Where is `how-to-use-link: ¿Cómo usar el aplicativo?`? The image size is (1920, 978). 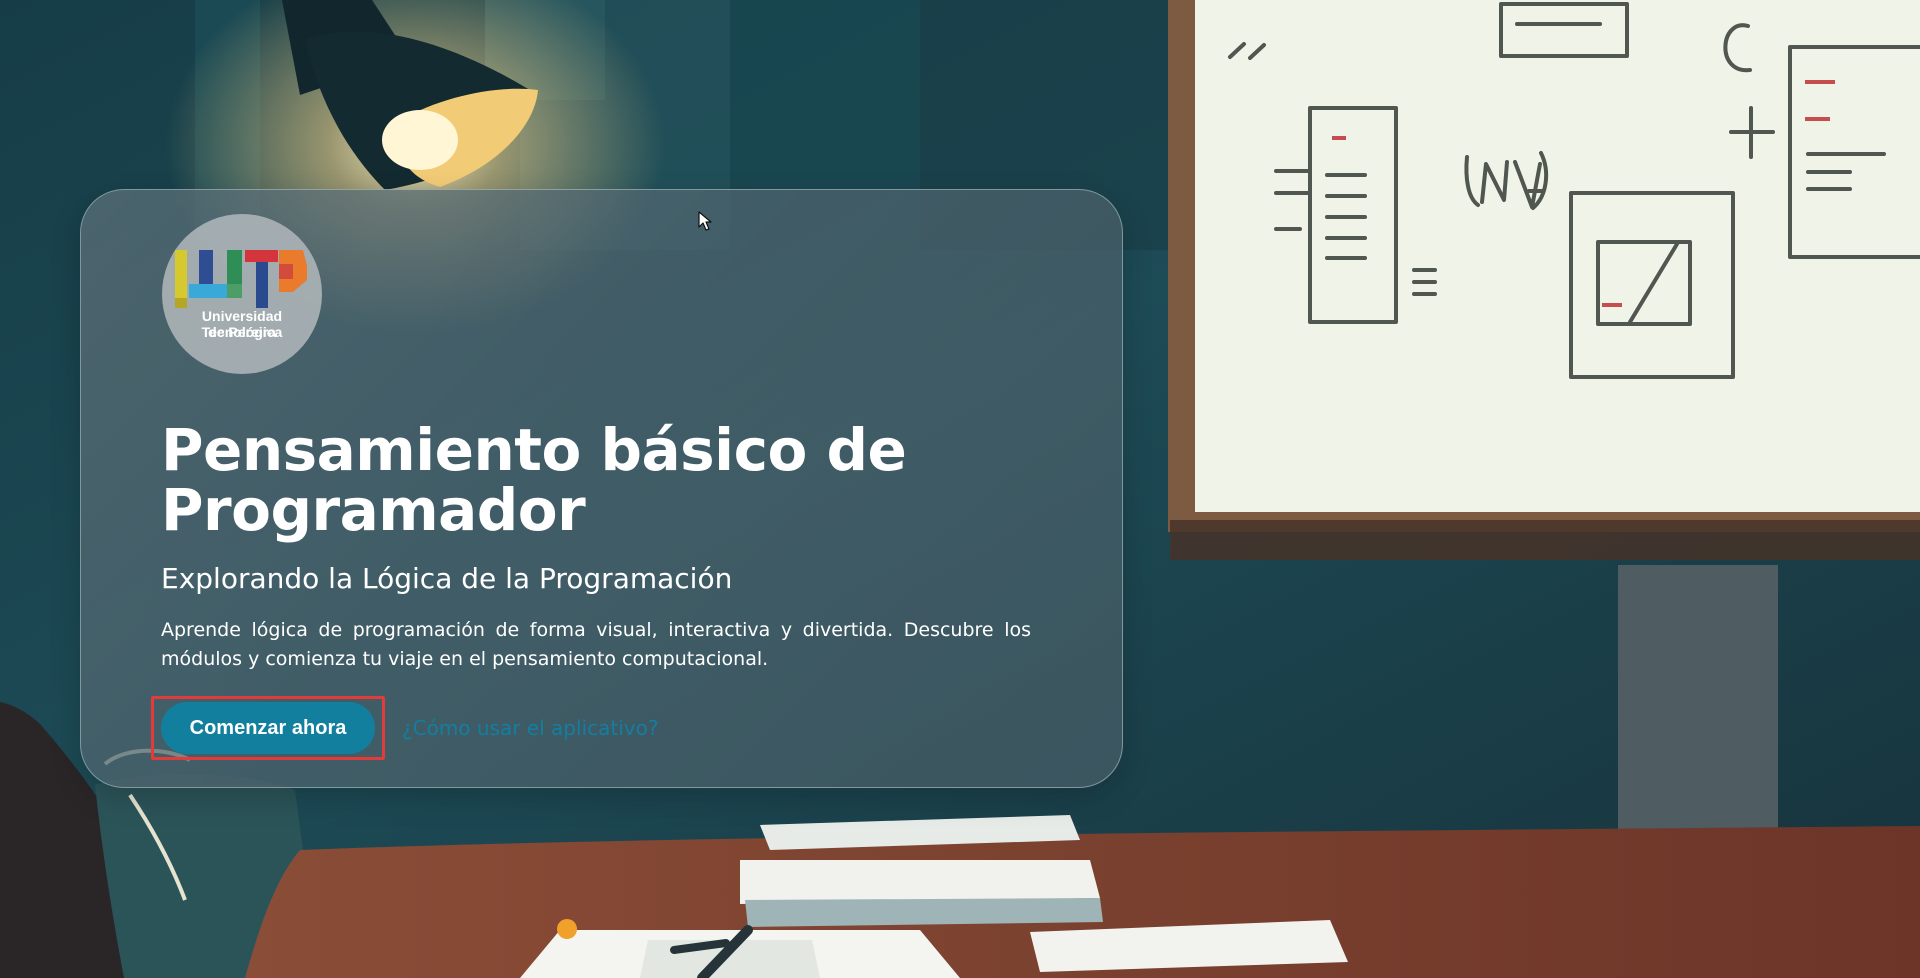 how-to-use-link: ¿Cómo usar el aplicativo? is located at coordinates (530, 728).